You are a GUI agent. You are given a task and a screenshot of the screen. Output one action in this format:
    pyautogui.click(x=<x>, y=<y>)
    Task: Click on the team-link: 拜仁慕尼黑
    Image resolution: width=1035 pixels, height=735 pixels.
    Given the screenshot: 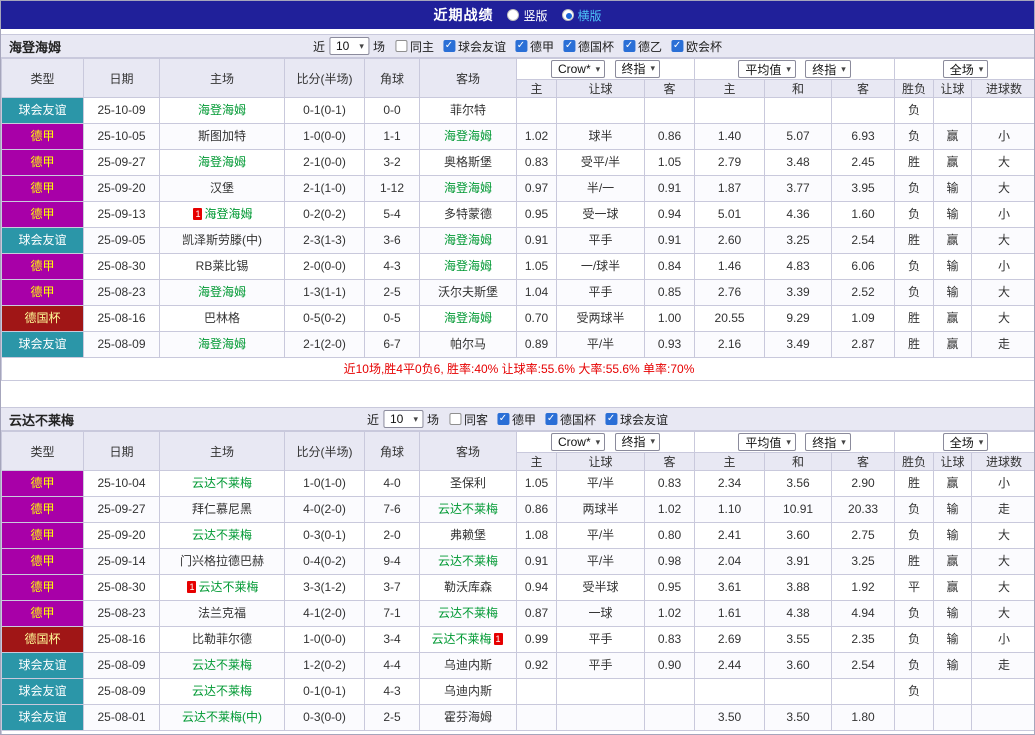 What is the action you would take?
    pyautogui.click(x=222, y=509)
    